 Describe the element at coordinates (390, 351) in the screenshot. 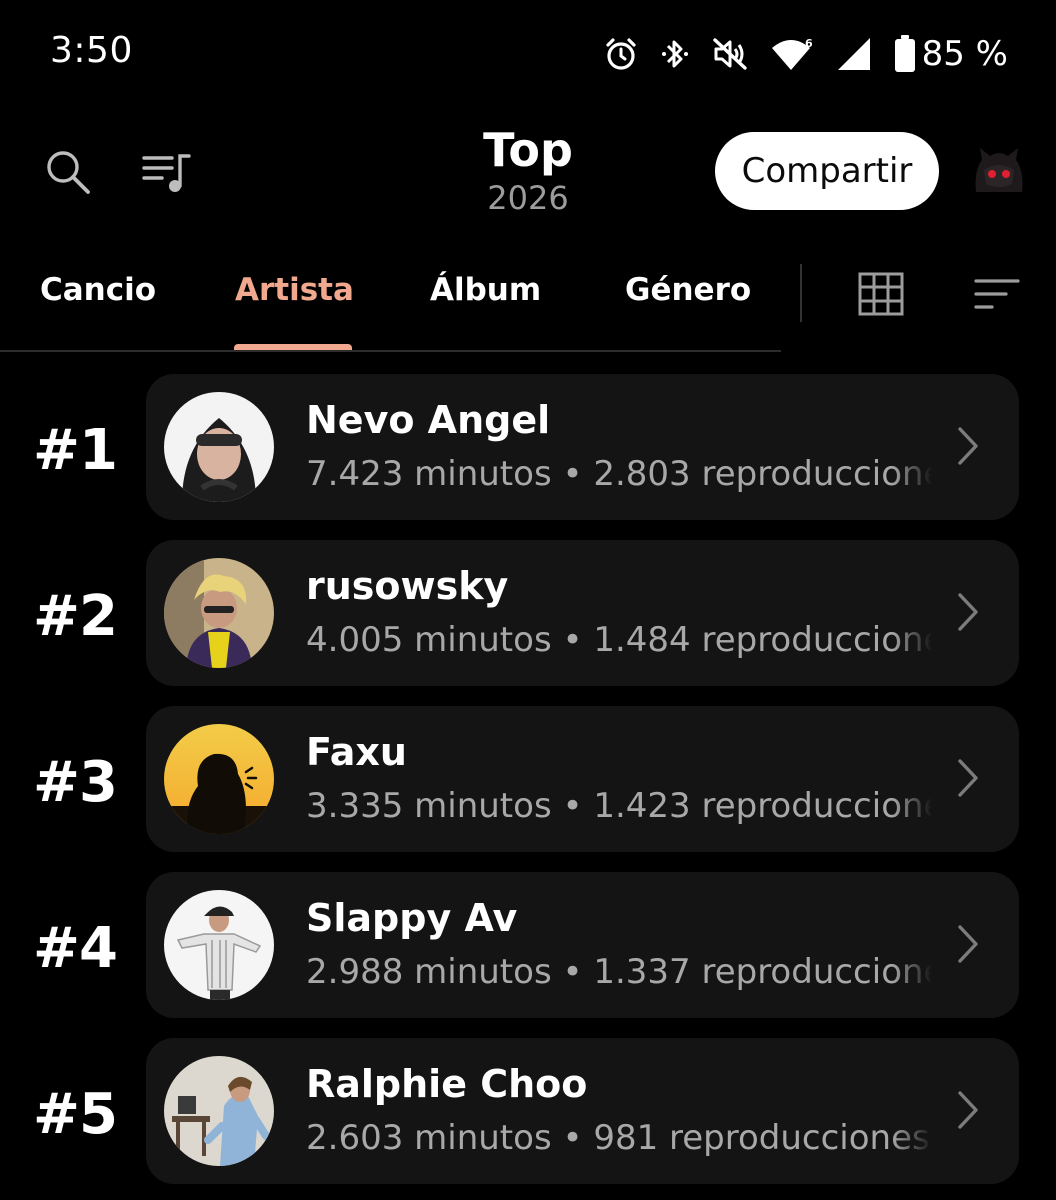

I see `tabs-divider` at that location.